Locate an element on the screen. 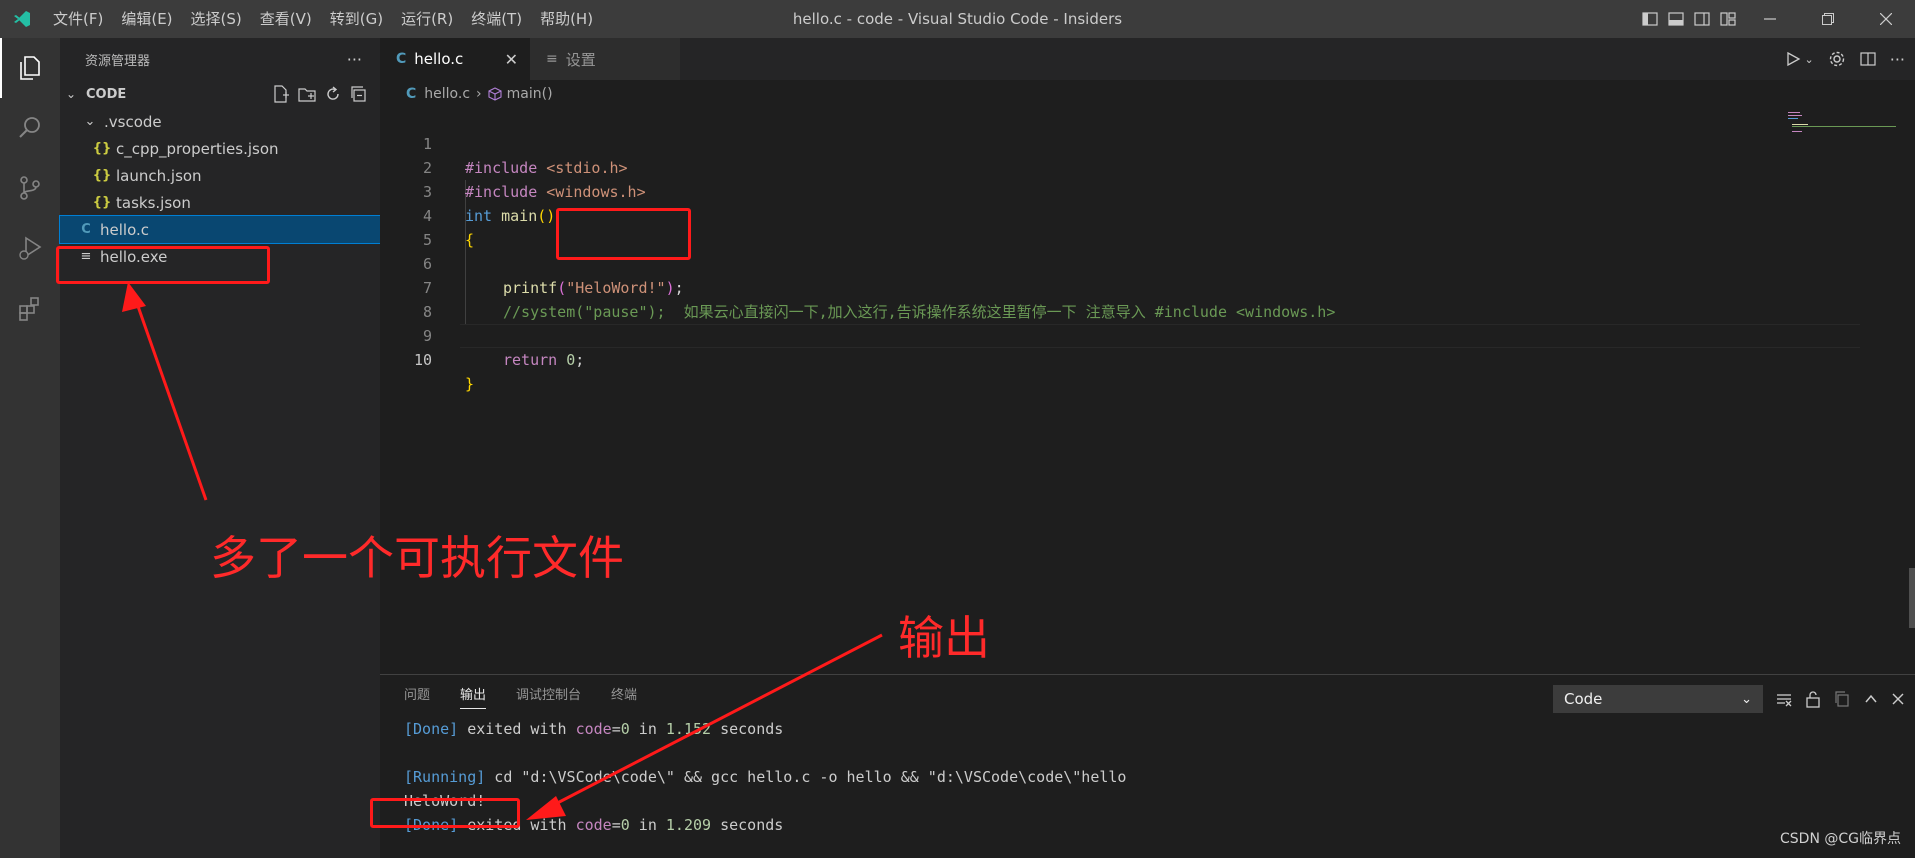 The image size is (1915, 858). close-window-icon is located at coordinates (1886, 19).